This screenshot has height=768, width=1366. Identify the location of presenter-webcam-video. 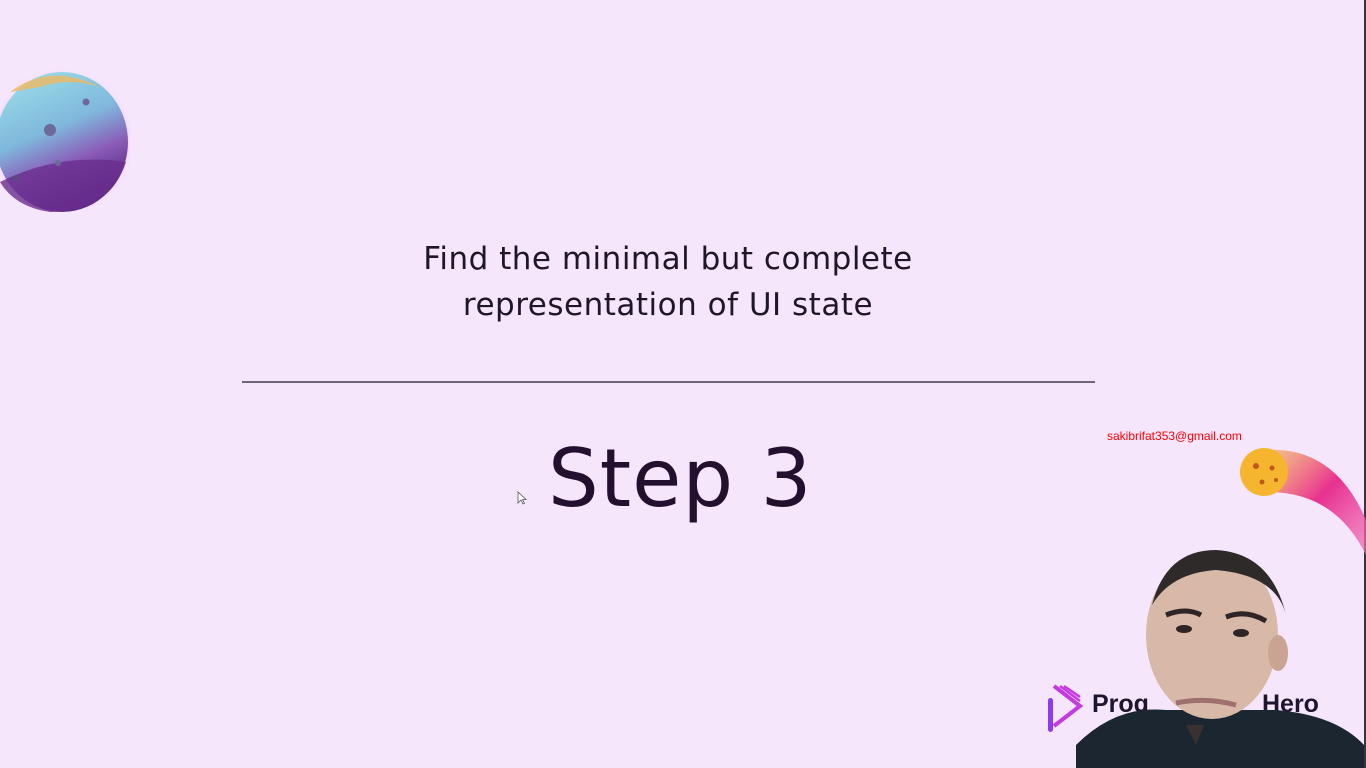
(1220, 659).